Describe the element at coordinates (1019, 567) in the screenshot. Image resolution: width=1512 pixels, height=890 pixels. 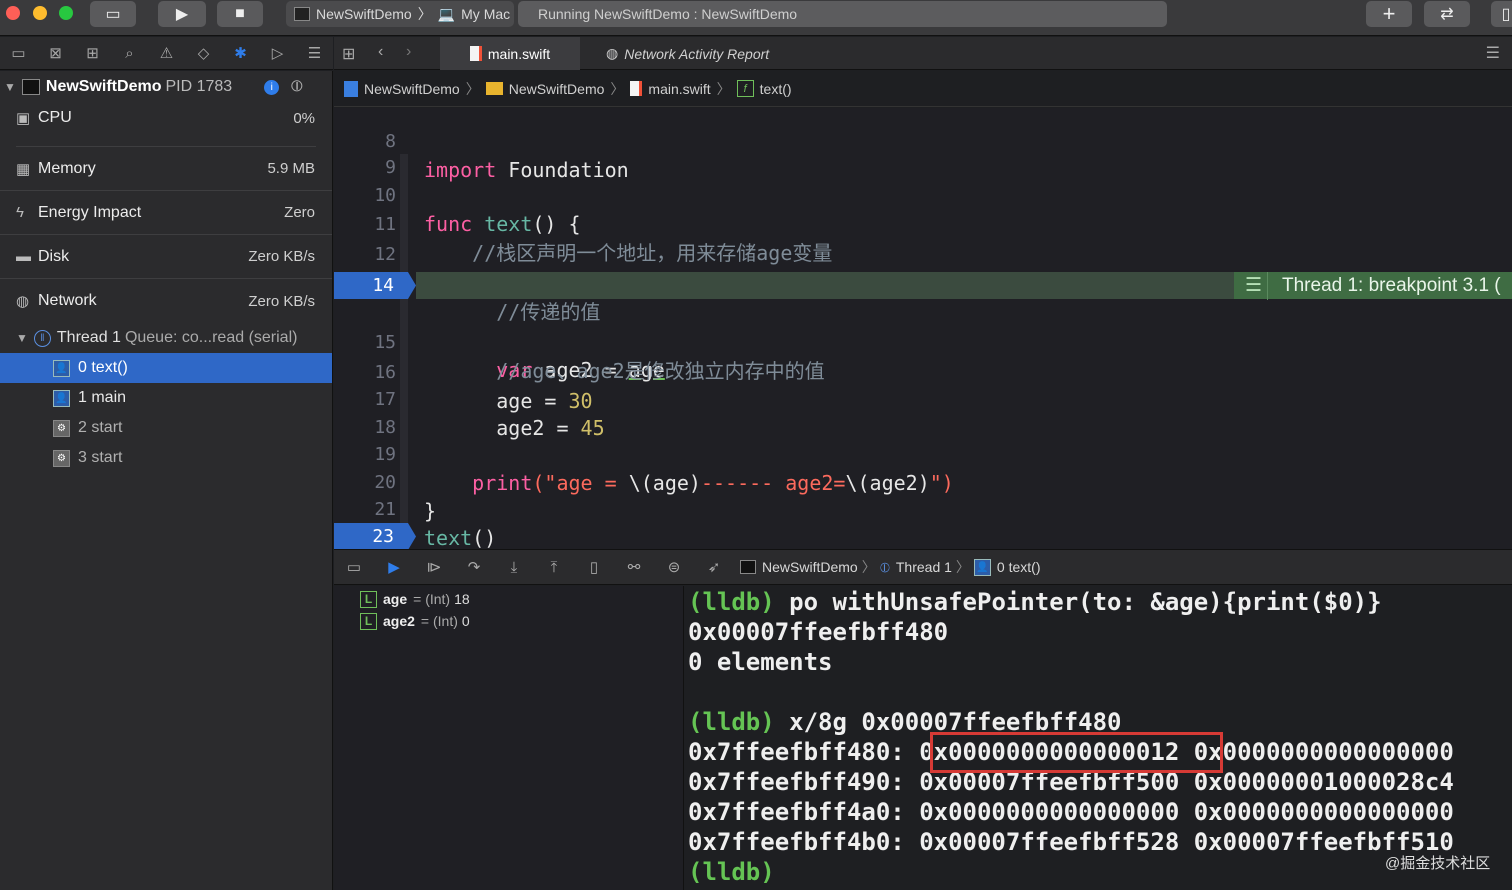
I see `debug-path-frame: 0 text()` at that location.